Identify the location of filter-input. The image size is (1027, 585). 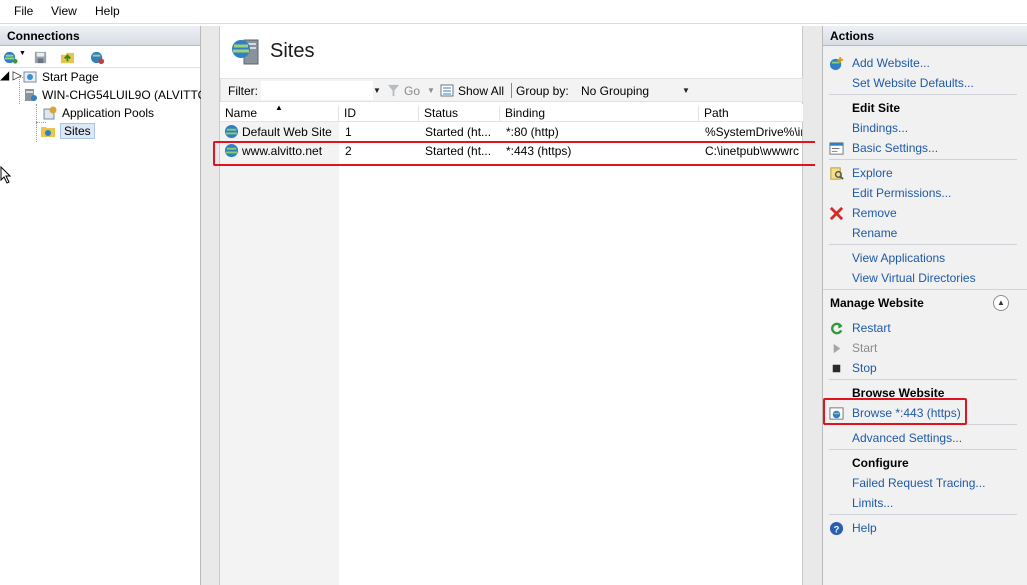
(317, 90).